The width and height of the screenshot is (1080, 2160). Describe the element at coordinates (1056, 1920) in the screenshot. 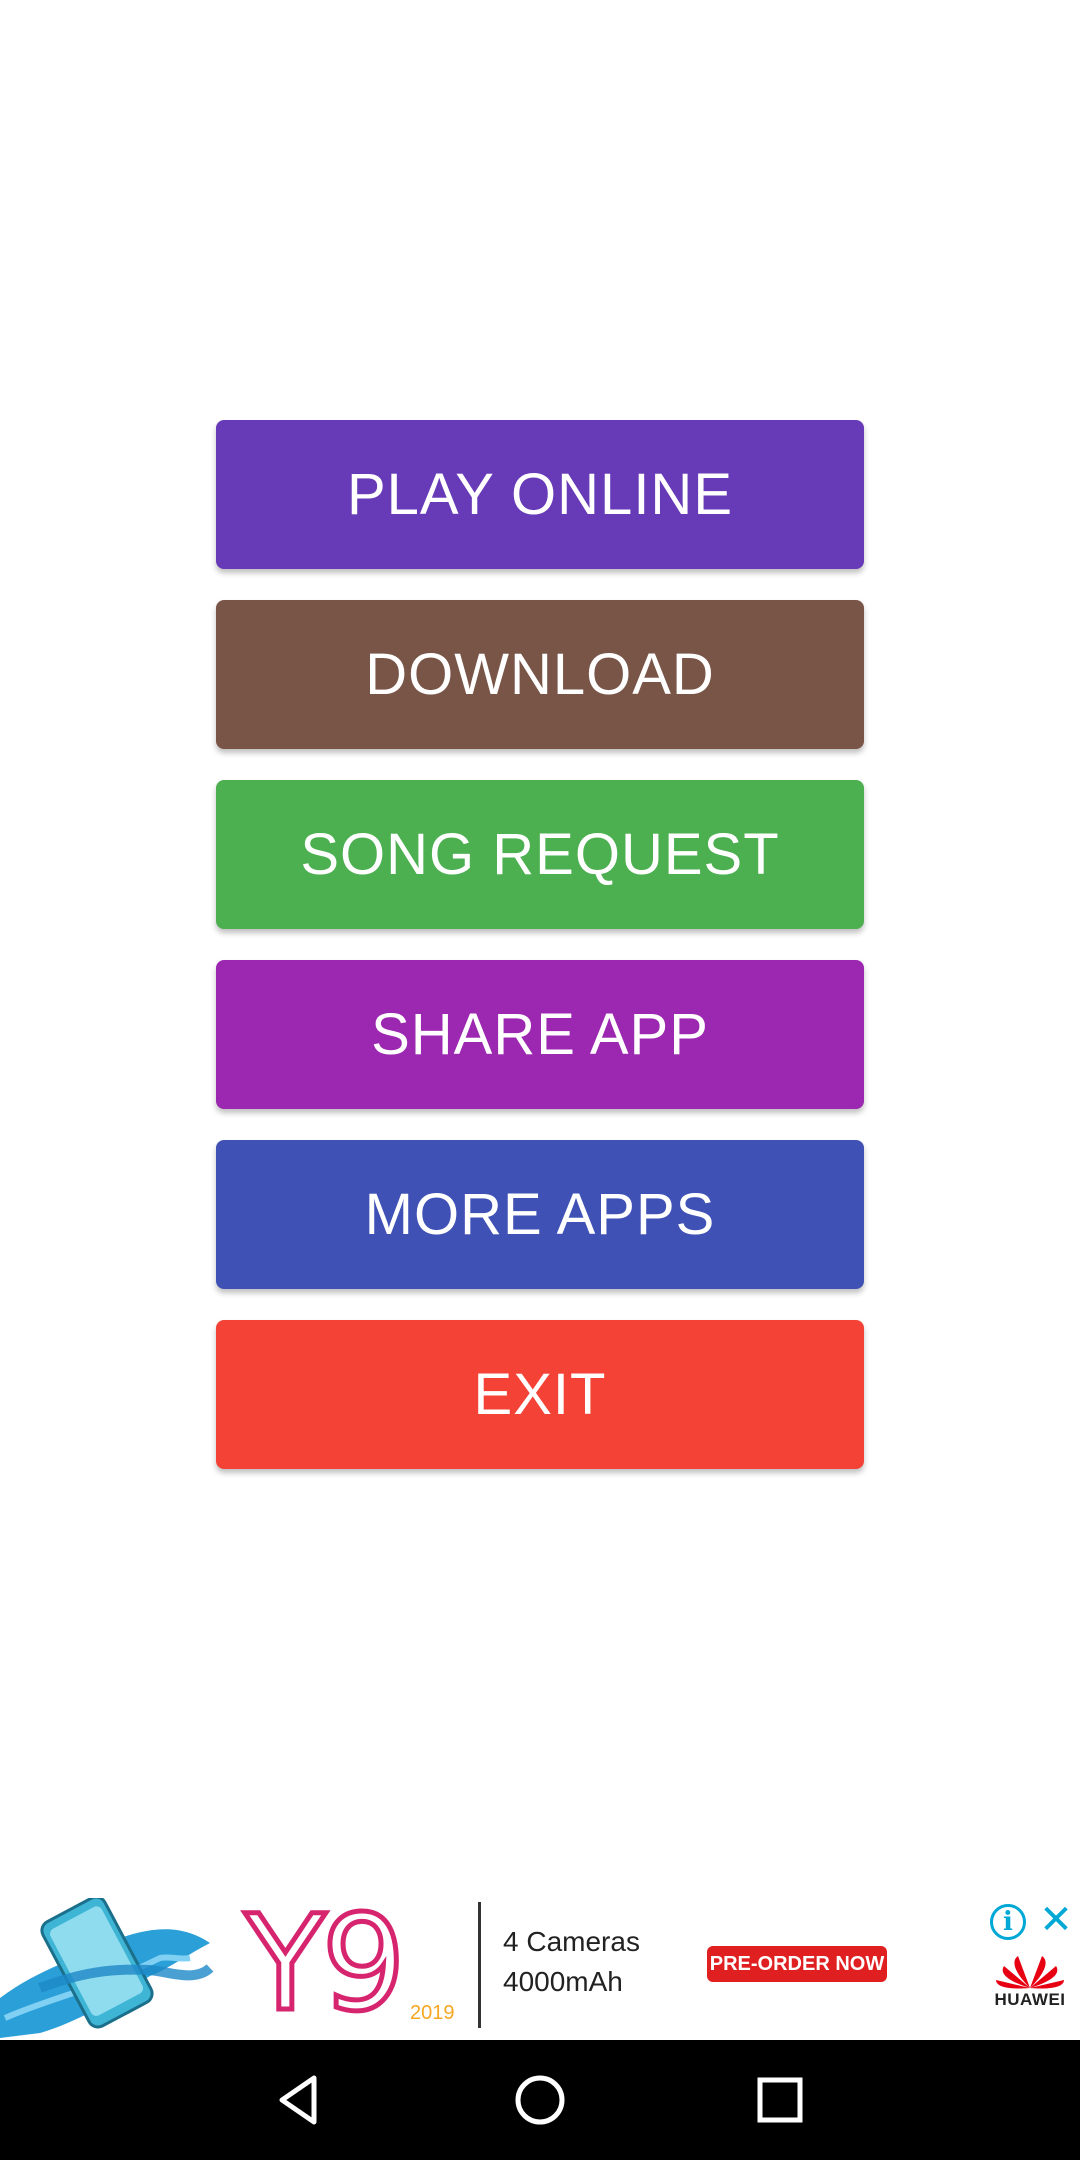

I see `close-icon: ✕` at that location.